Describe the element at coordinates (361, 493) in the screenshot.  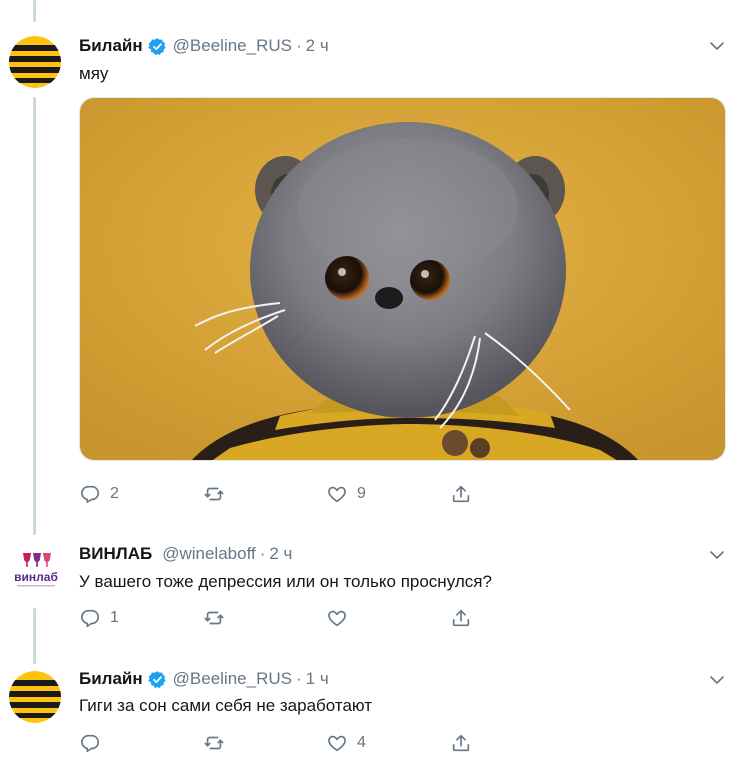
I see `like-count: 9` at that location.